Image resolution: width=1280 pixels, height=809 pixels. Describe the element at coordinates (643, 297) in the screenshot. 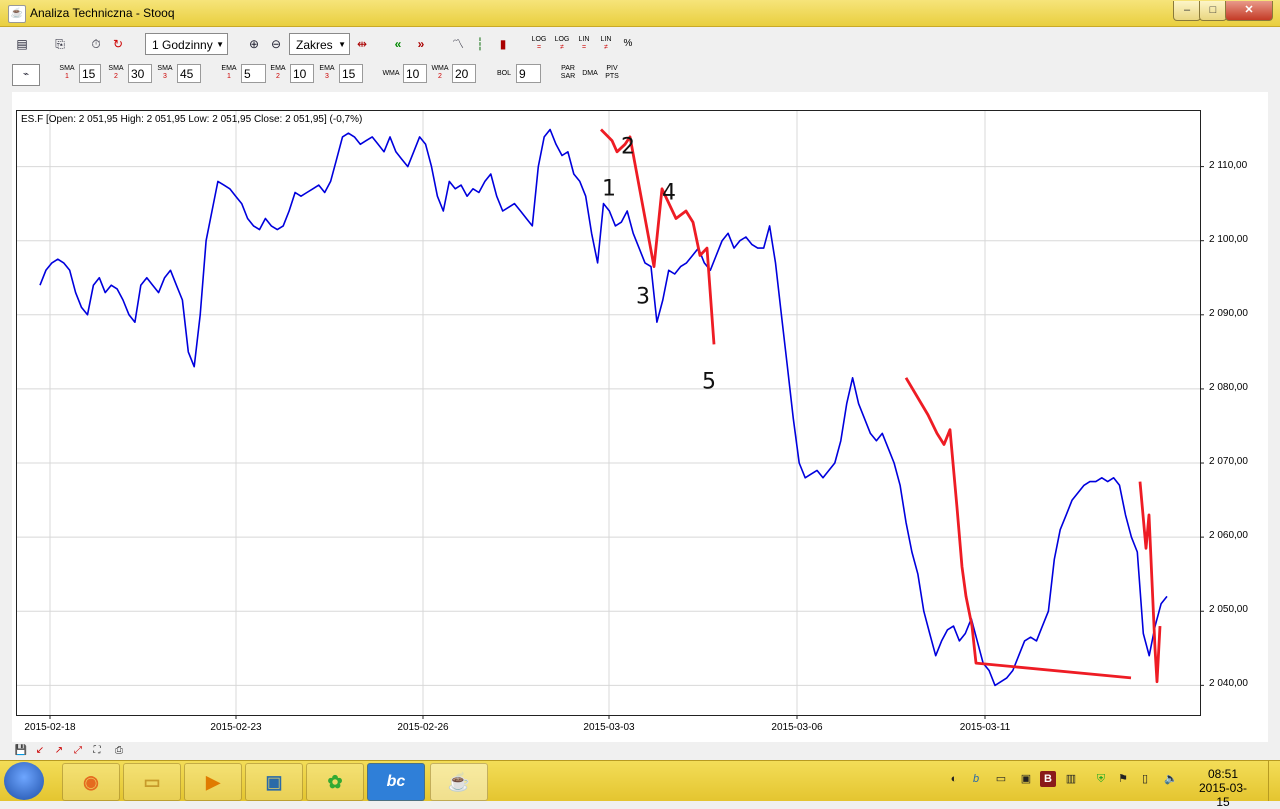

I see `wave-number-label: 3` at that location.